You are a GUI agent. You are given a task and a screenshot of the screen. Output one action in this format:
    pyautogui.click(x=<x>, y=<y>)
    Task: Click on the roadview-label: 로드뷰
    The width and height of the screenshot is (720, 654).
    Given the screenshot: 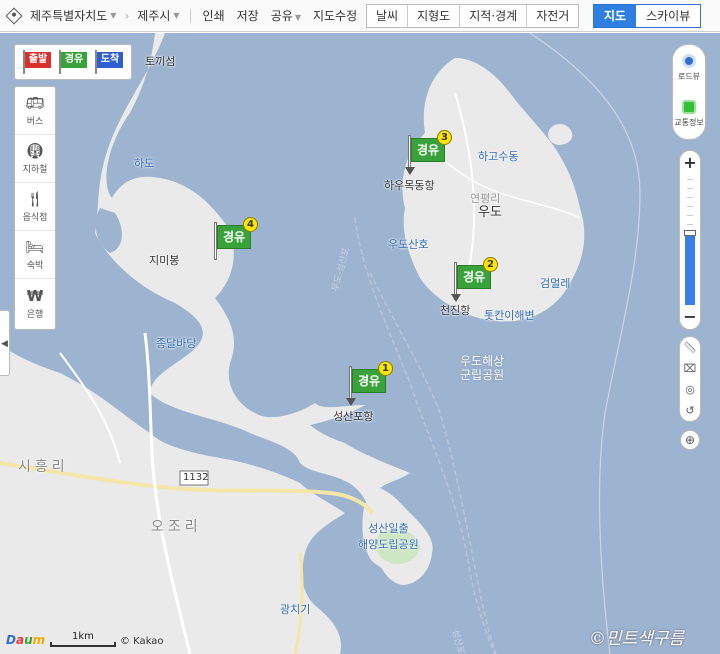 What is the action you would take?
    pyautogui.click(x=689, y=76)
    